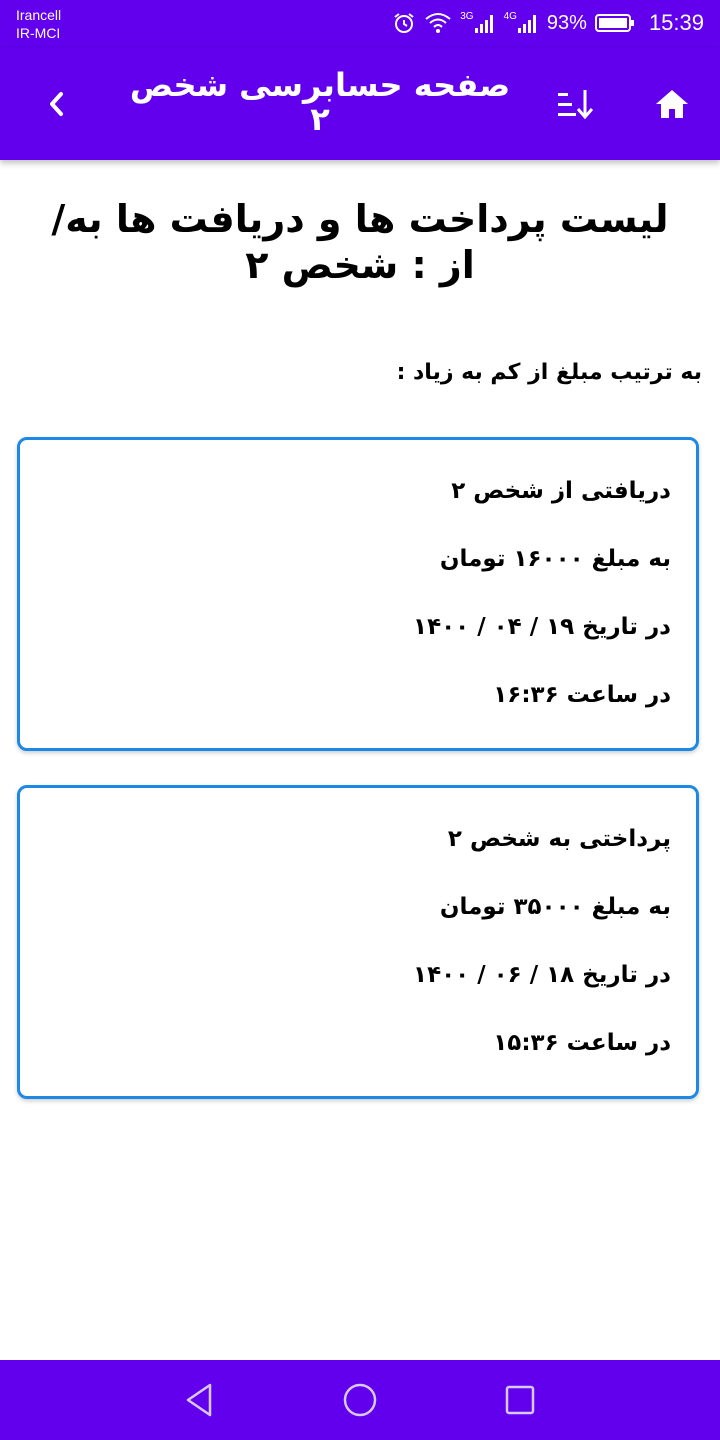 Image resolution: width=720 pixels, height=1440 pixels. I want to click on nav-home-icon, so click(360, 1400).